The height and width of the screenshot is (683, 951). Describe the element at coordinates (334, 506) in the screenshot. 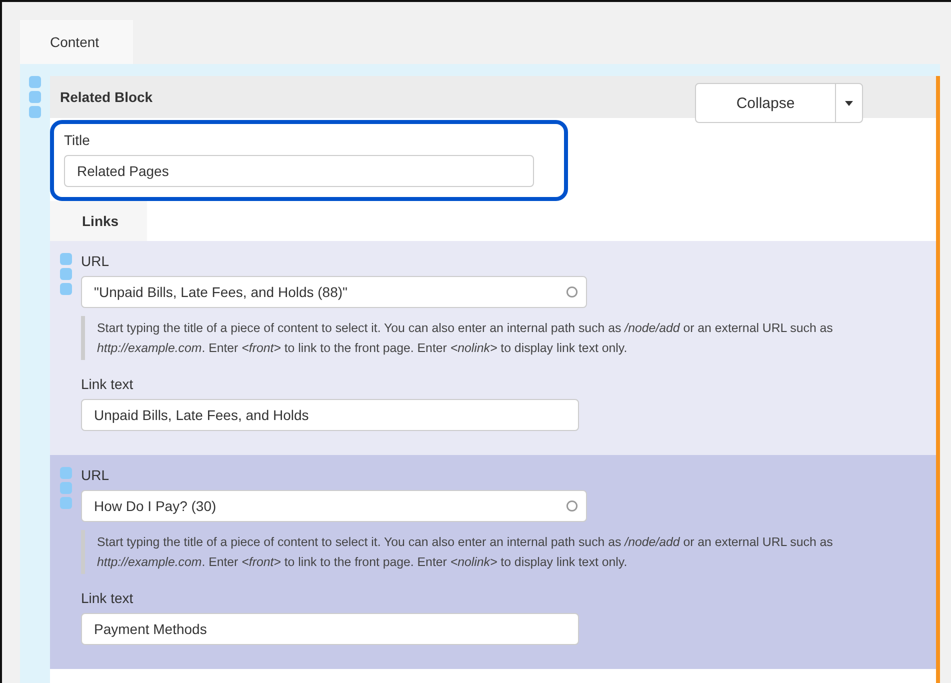

I see `autocomplete-field: How Do I Pay? (30)` at that location.